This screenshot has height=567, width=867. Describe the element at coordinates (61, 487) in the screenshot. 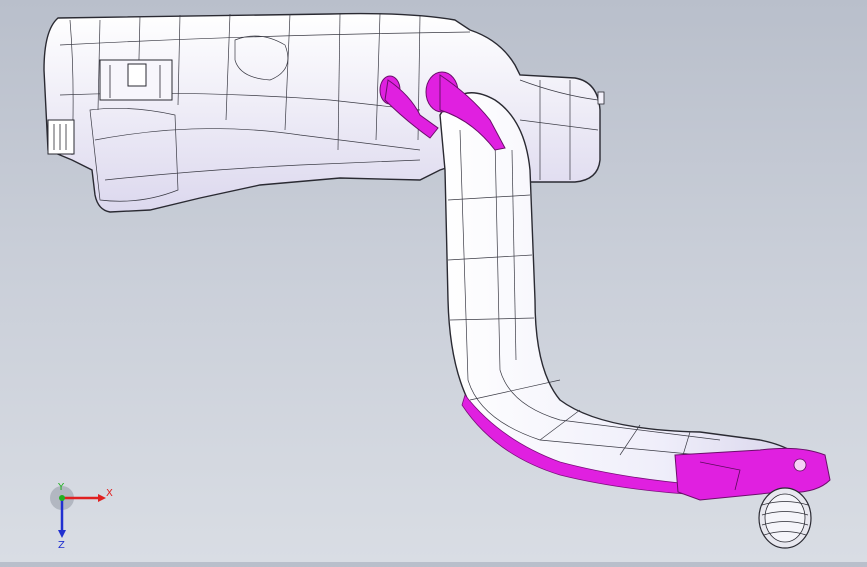

I see `y-axis-label: Y` at that location.